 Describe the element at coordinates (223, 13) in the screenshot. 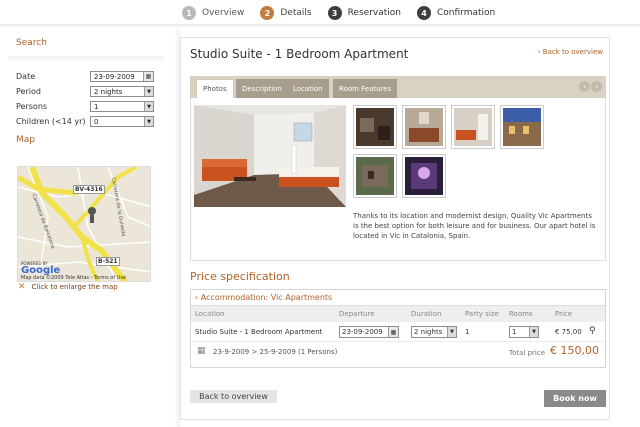

I see `step-label: Overview` at that location.